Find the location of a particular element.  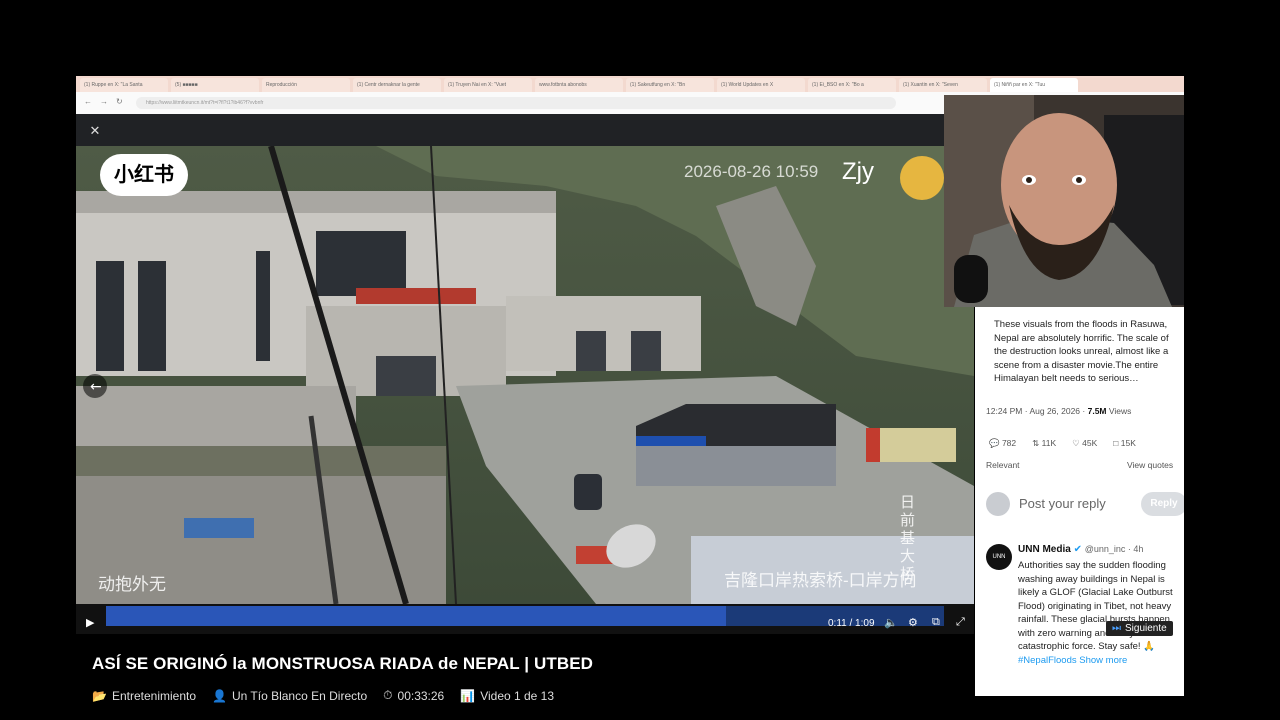

views-count: 7.5M is located at coordinates (1097, 411).